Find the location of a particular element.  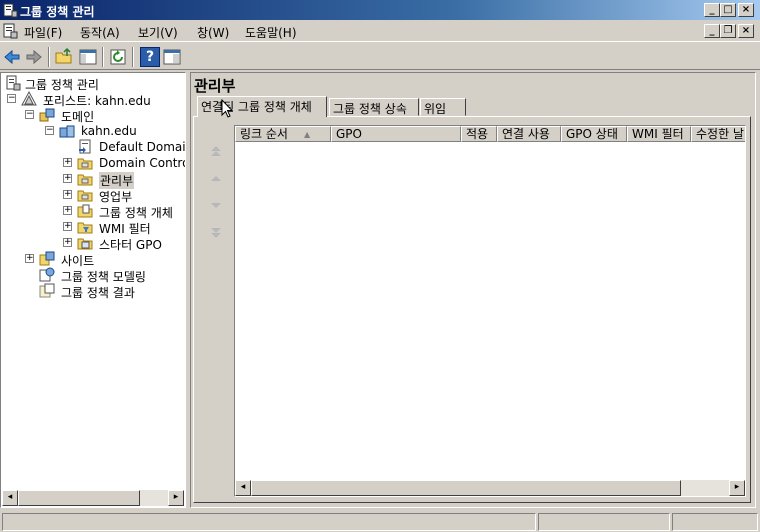

maximize-button: □ is located at coordinates (728, 10).